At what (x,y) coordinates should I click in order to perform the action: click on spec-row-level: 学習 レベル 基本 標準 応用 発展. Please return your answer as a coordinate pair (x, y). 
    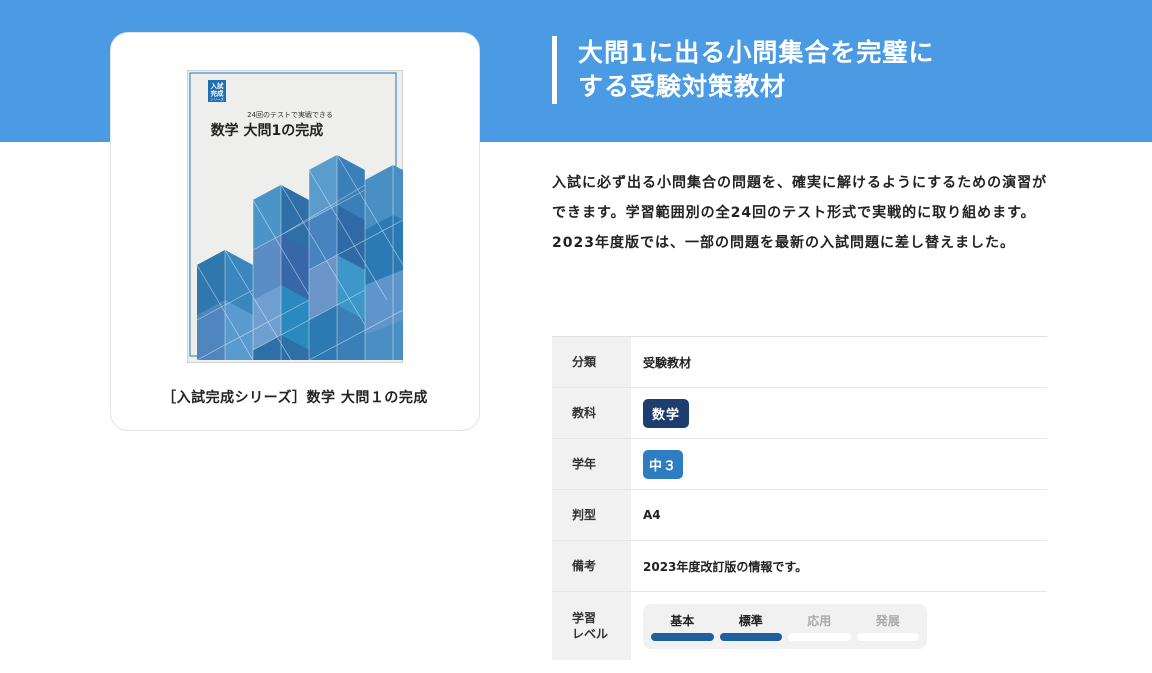
    Looking at the image, I should click on (799, 626).